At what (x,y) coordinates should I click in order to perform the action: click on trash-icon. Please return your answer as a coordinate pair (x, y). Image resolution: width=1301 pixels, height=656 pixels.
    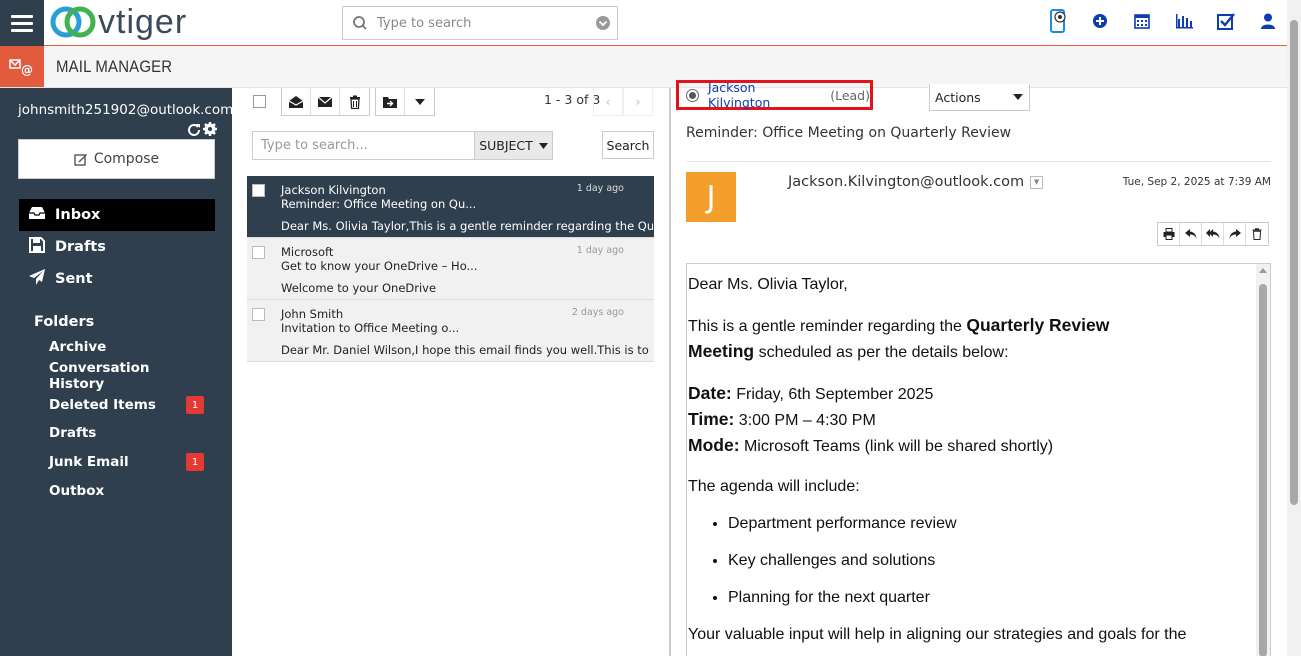
    Looking at the image, I should click on (1257, 234).